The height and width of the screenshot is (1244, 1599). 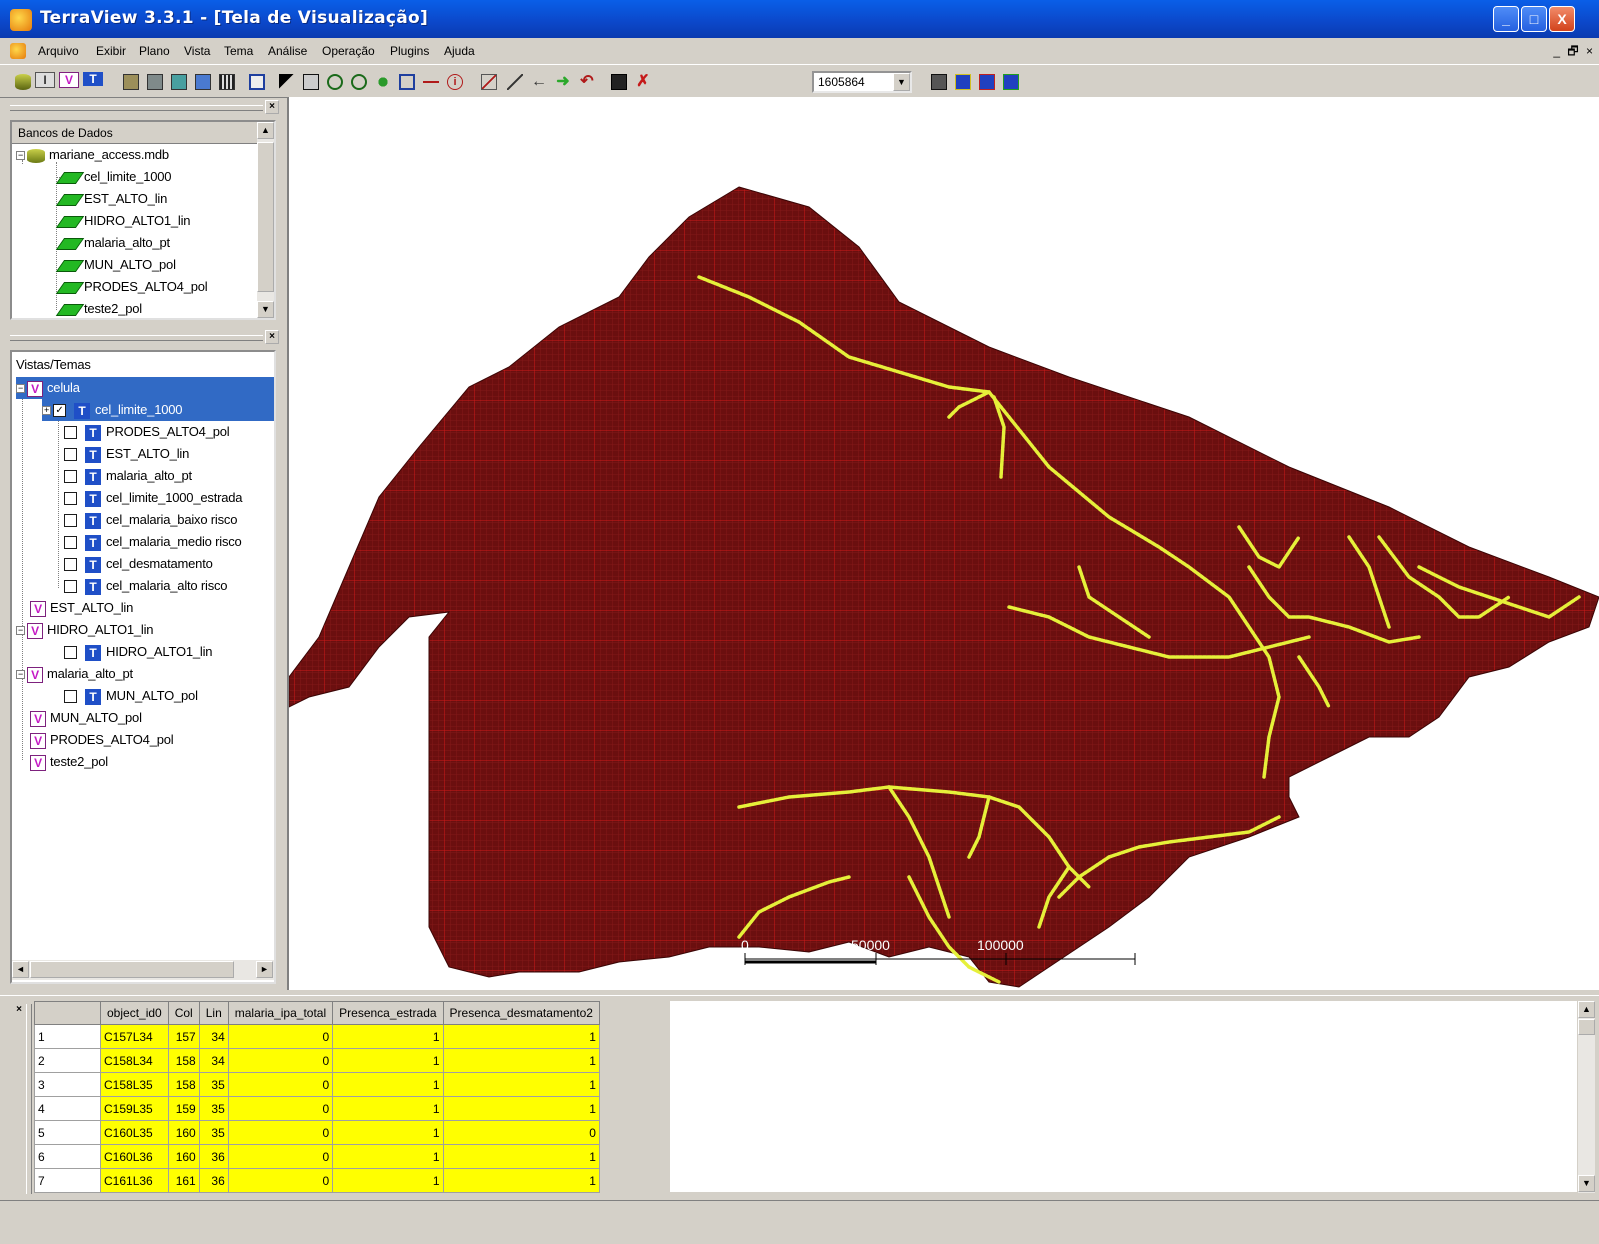 What do you see at coordinates (92, 81) in the screenshot?
I see `theme-button: T` at bounding box center [92, 81].